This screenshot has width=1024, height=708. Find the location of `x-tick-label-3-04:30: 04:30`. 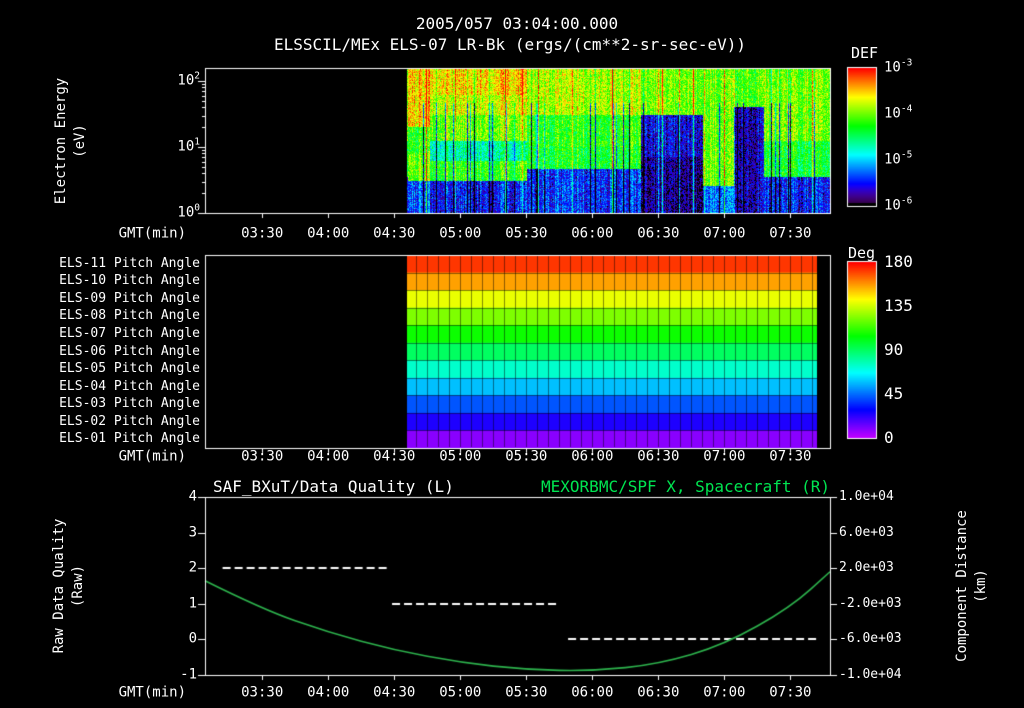

x-tick-label-3-04:30: 04:30 is located at coordinates (394, 692).